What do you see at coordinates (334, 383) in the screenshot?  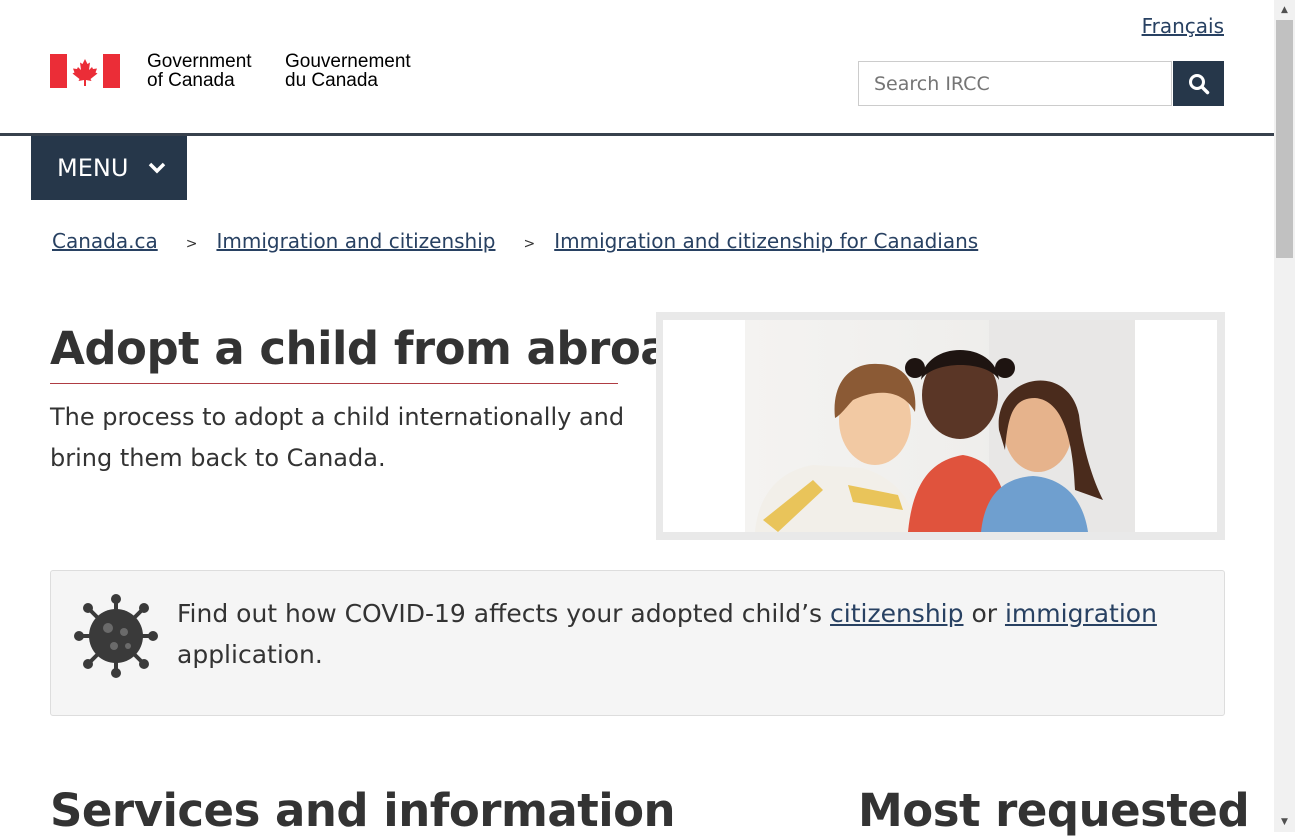 I see `title-underline` at bounding box center [334, 383].